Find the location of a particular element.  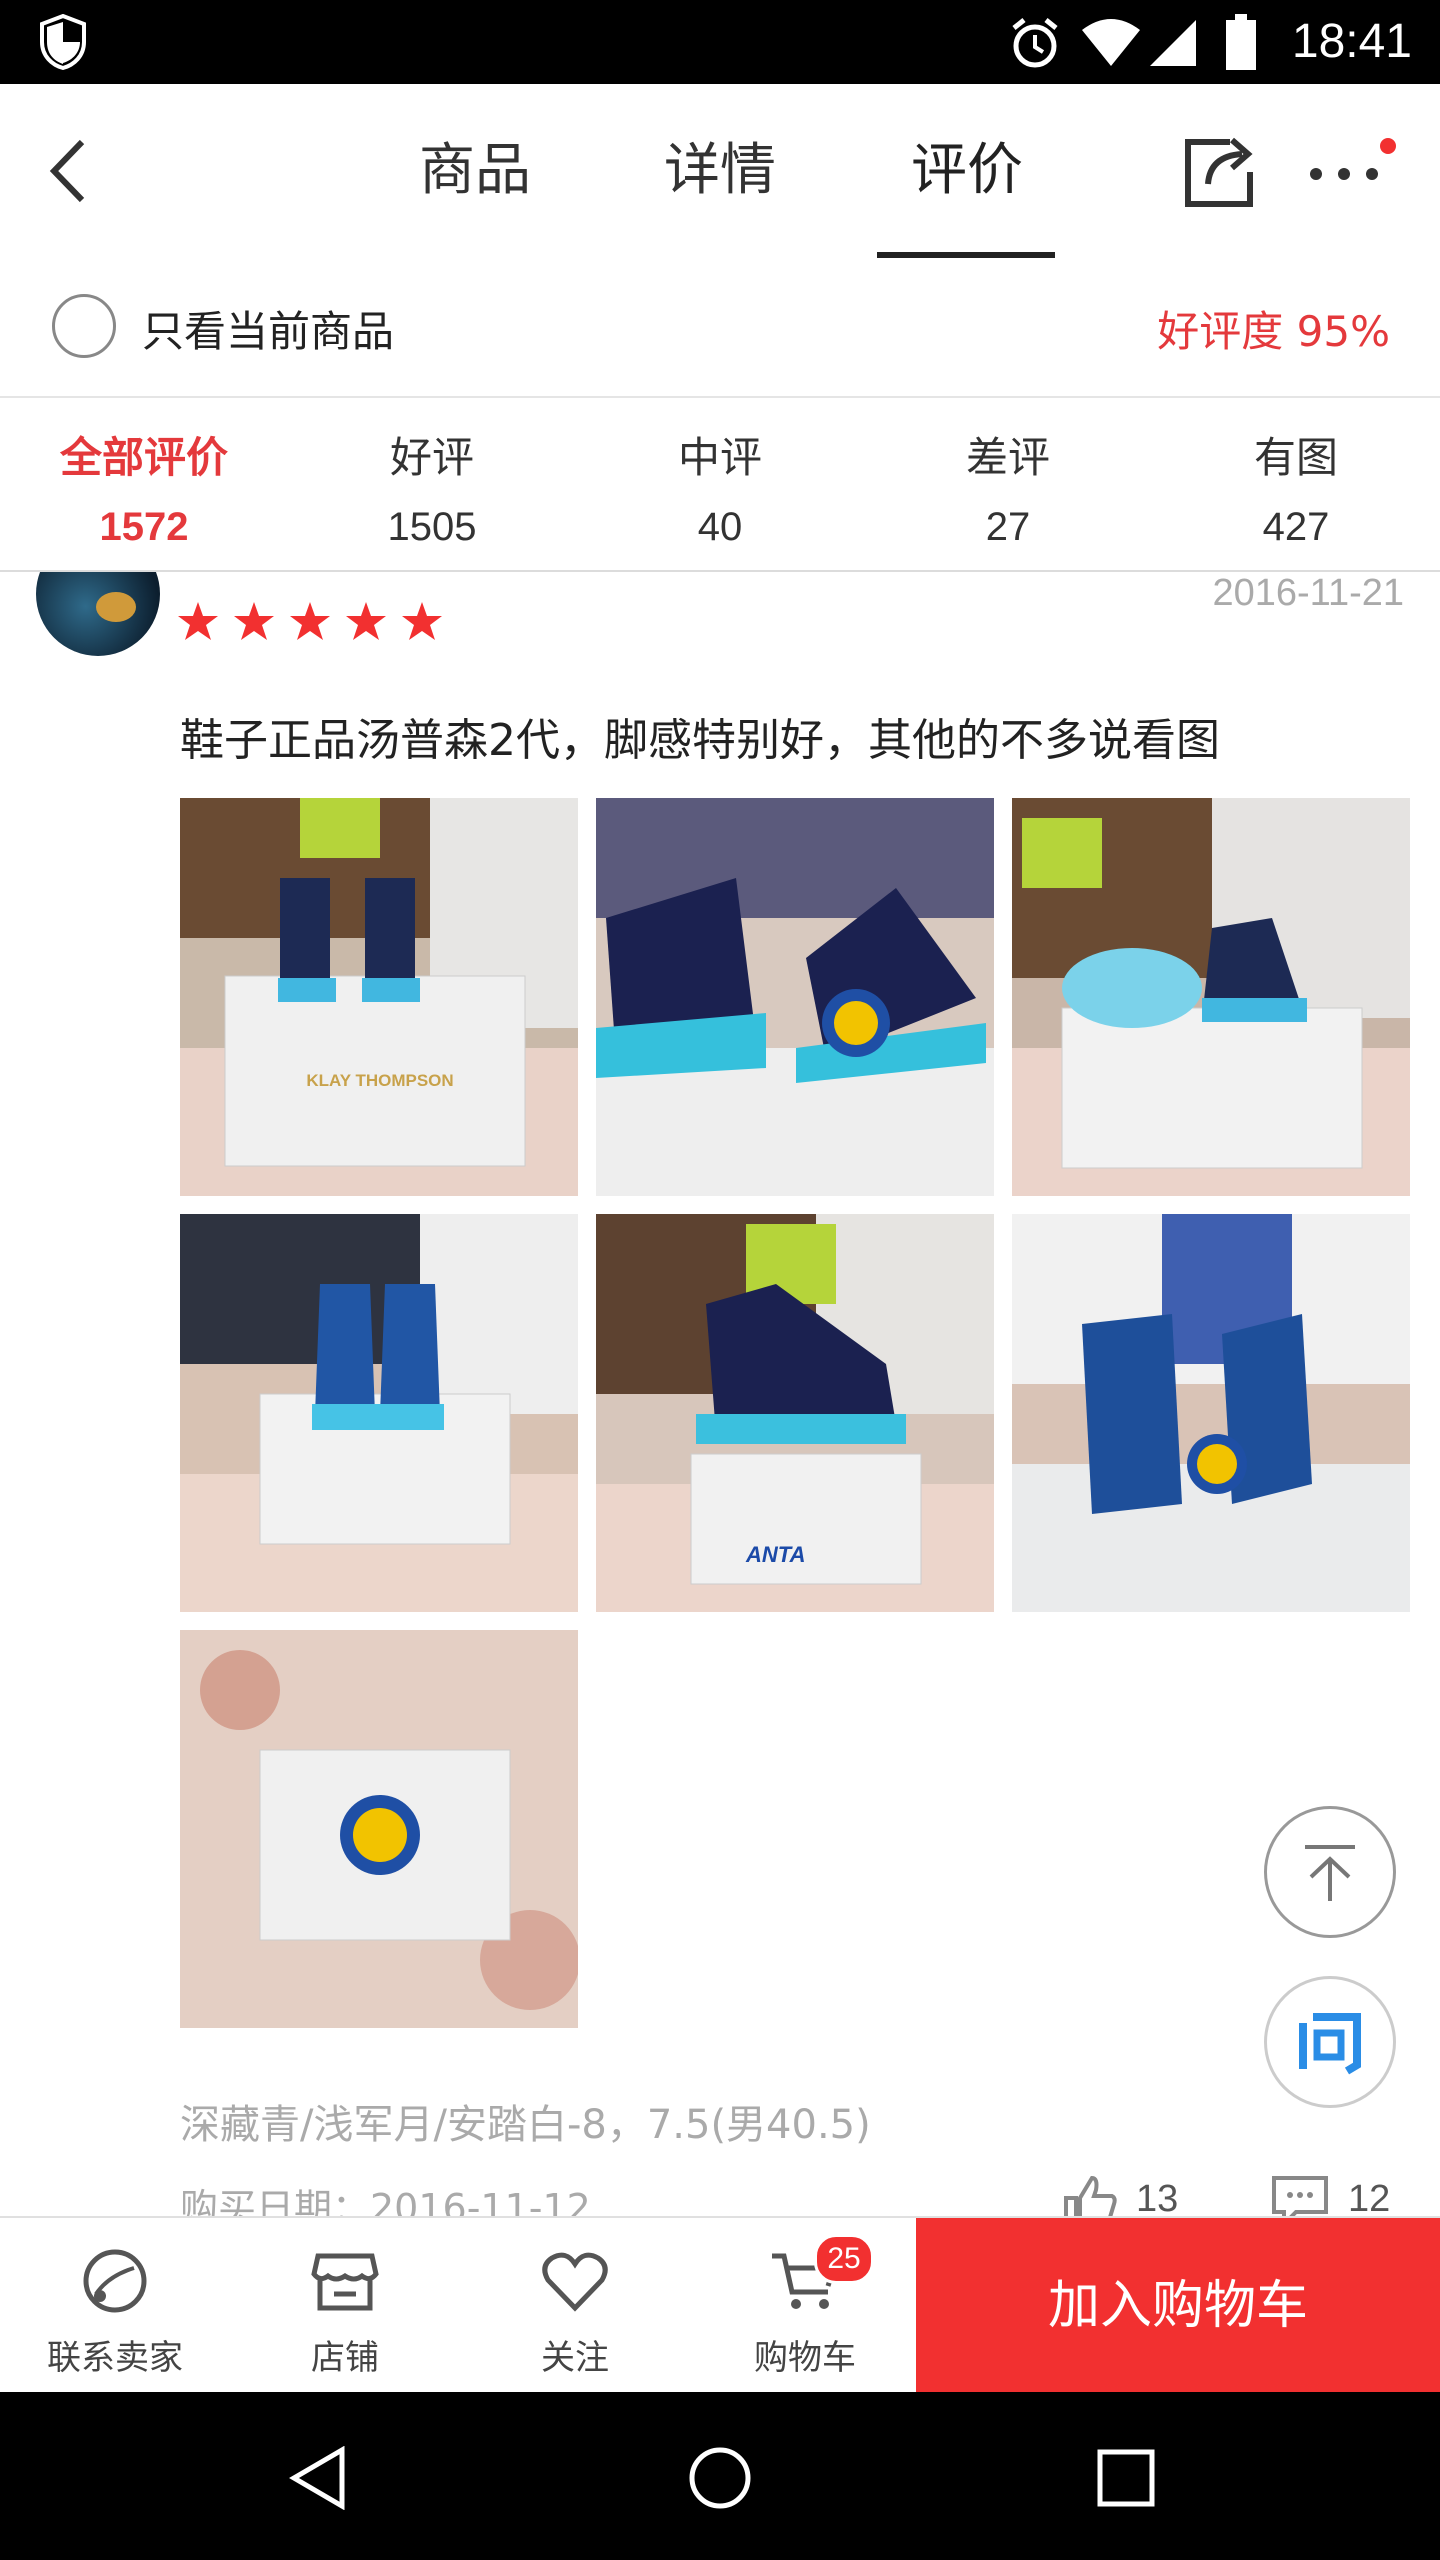

shop-button: 店铺 is located at coordinates (345, 2306).